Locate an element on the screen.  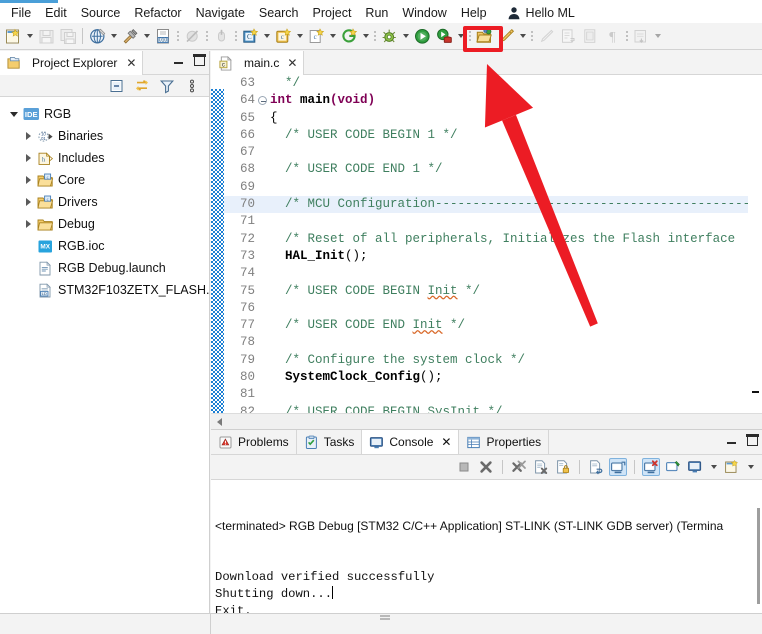
panel-resize-grip is located at coordinates (385, 617).